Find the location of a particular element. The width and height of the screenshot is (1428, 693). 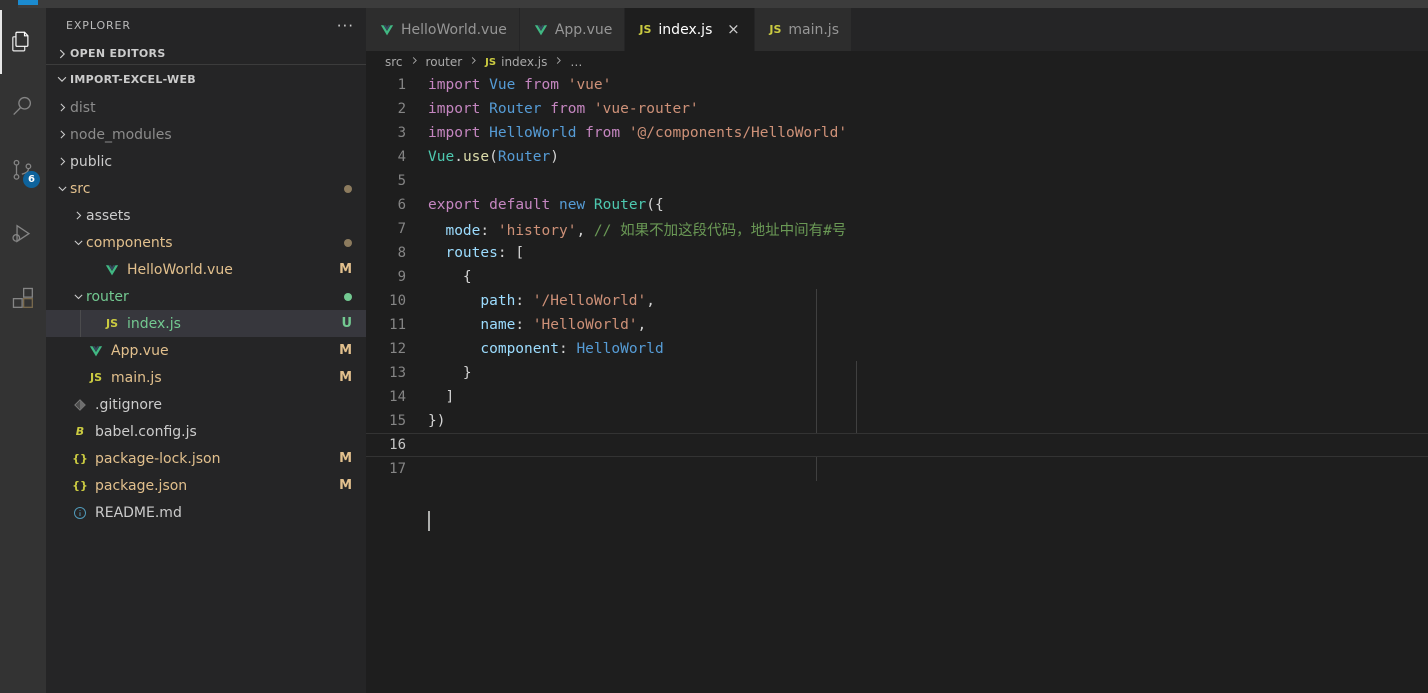

code-line: 16 is located at coordinates (897, 445).